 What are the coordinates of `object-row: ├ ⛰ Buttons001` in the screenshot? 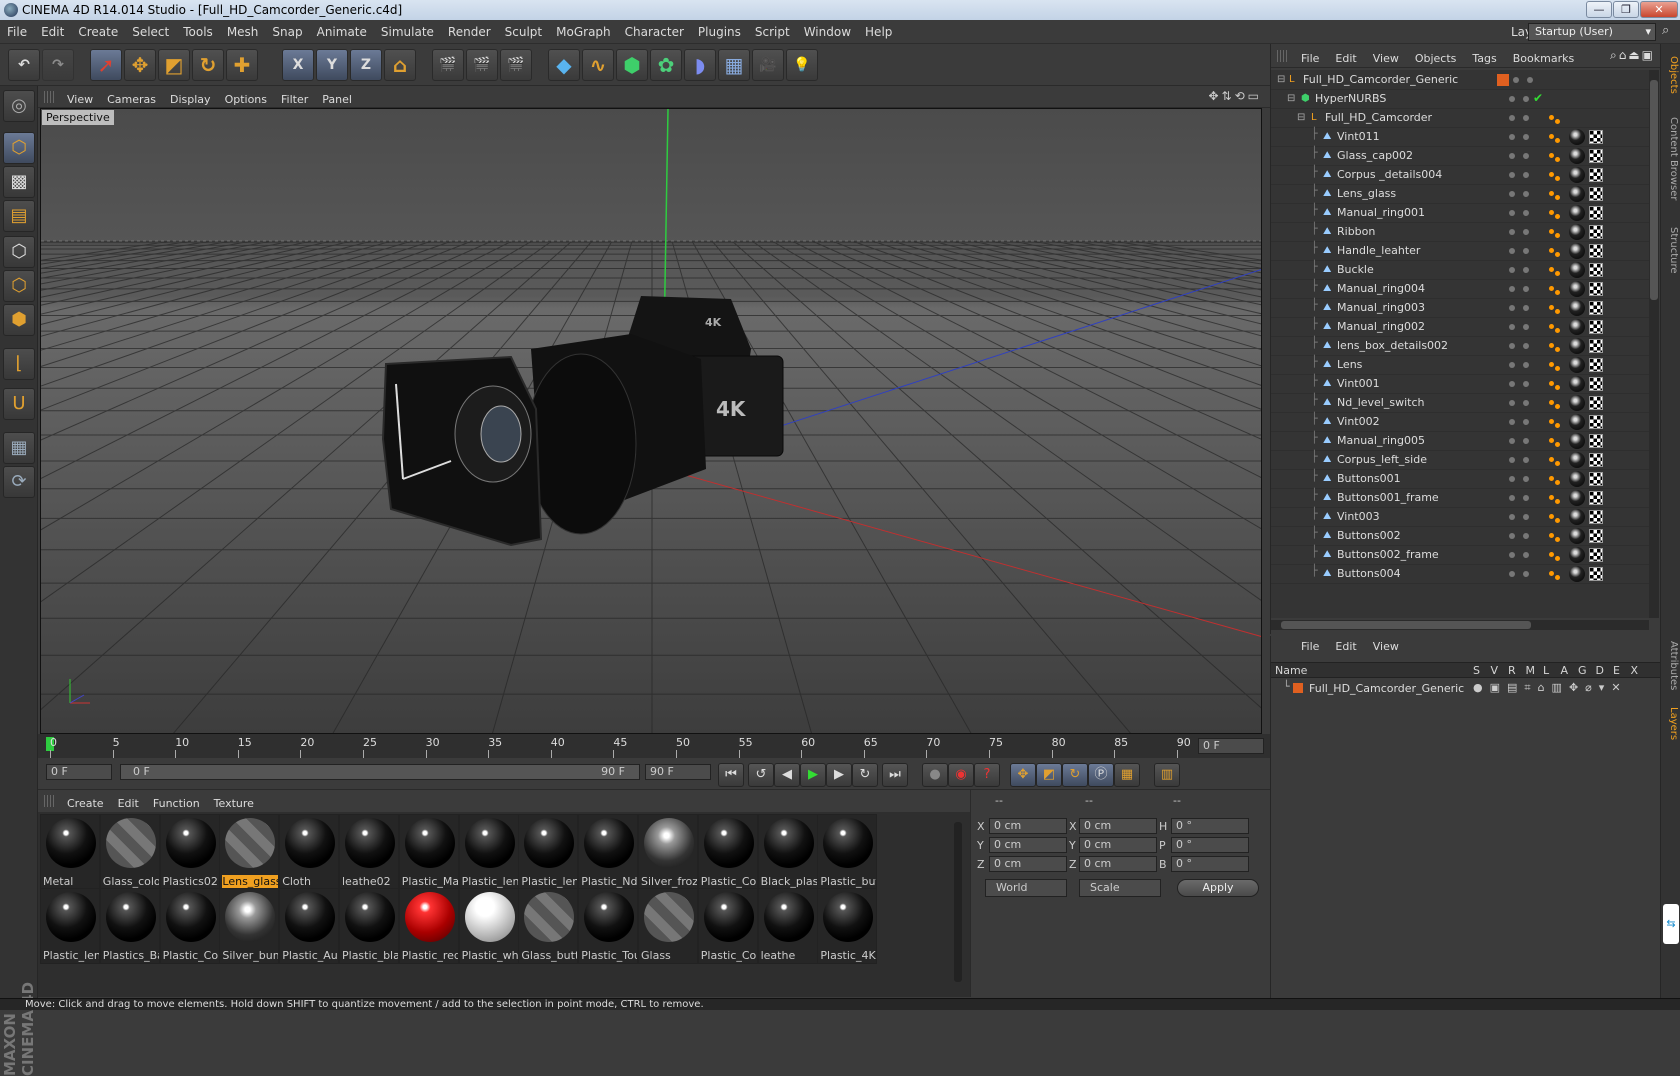 It's located at (1460, 479).